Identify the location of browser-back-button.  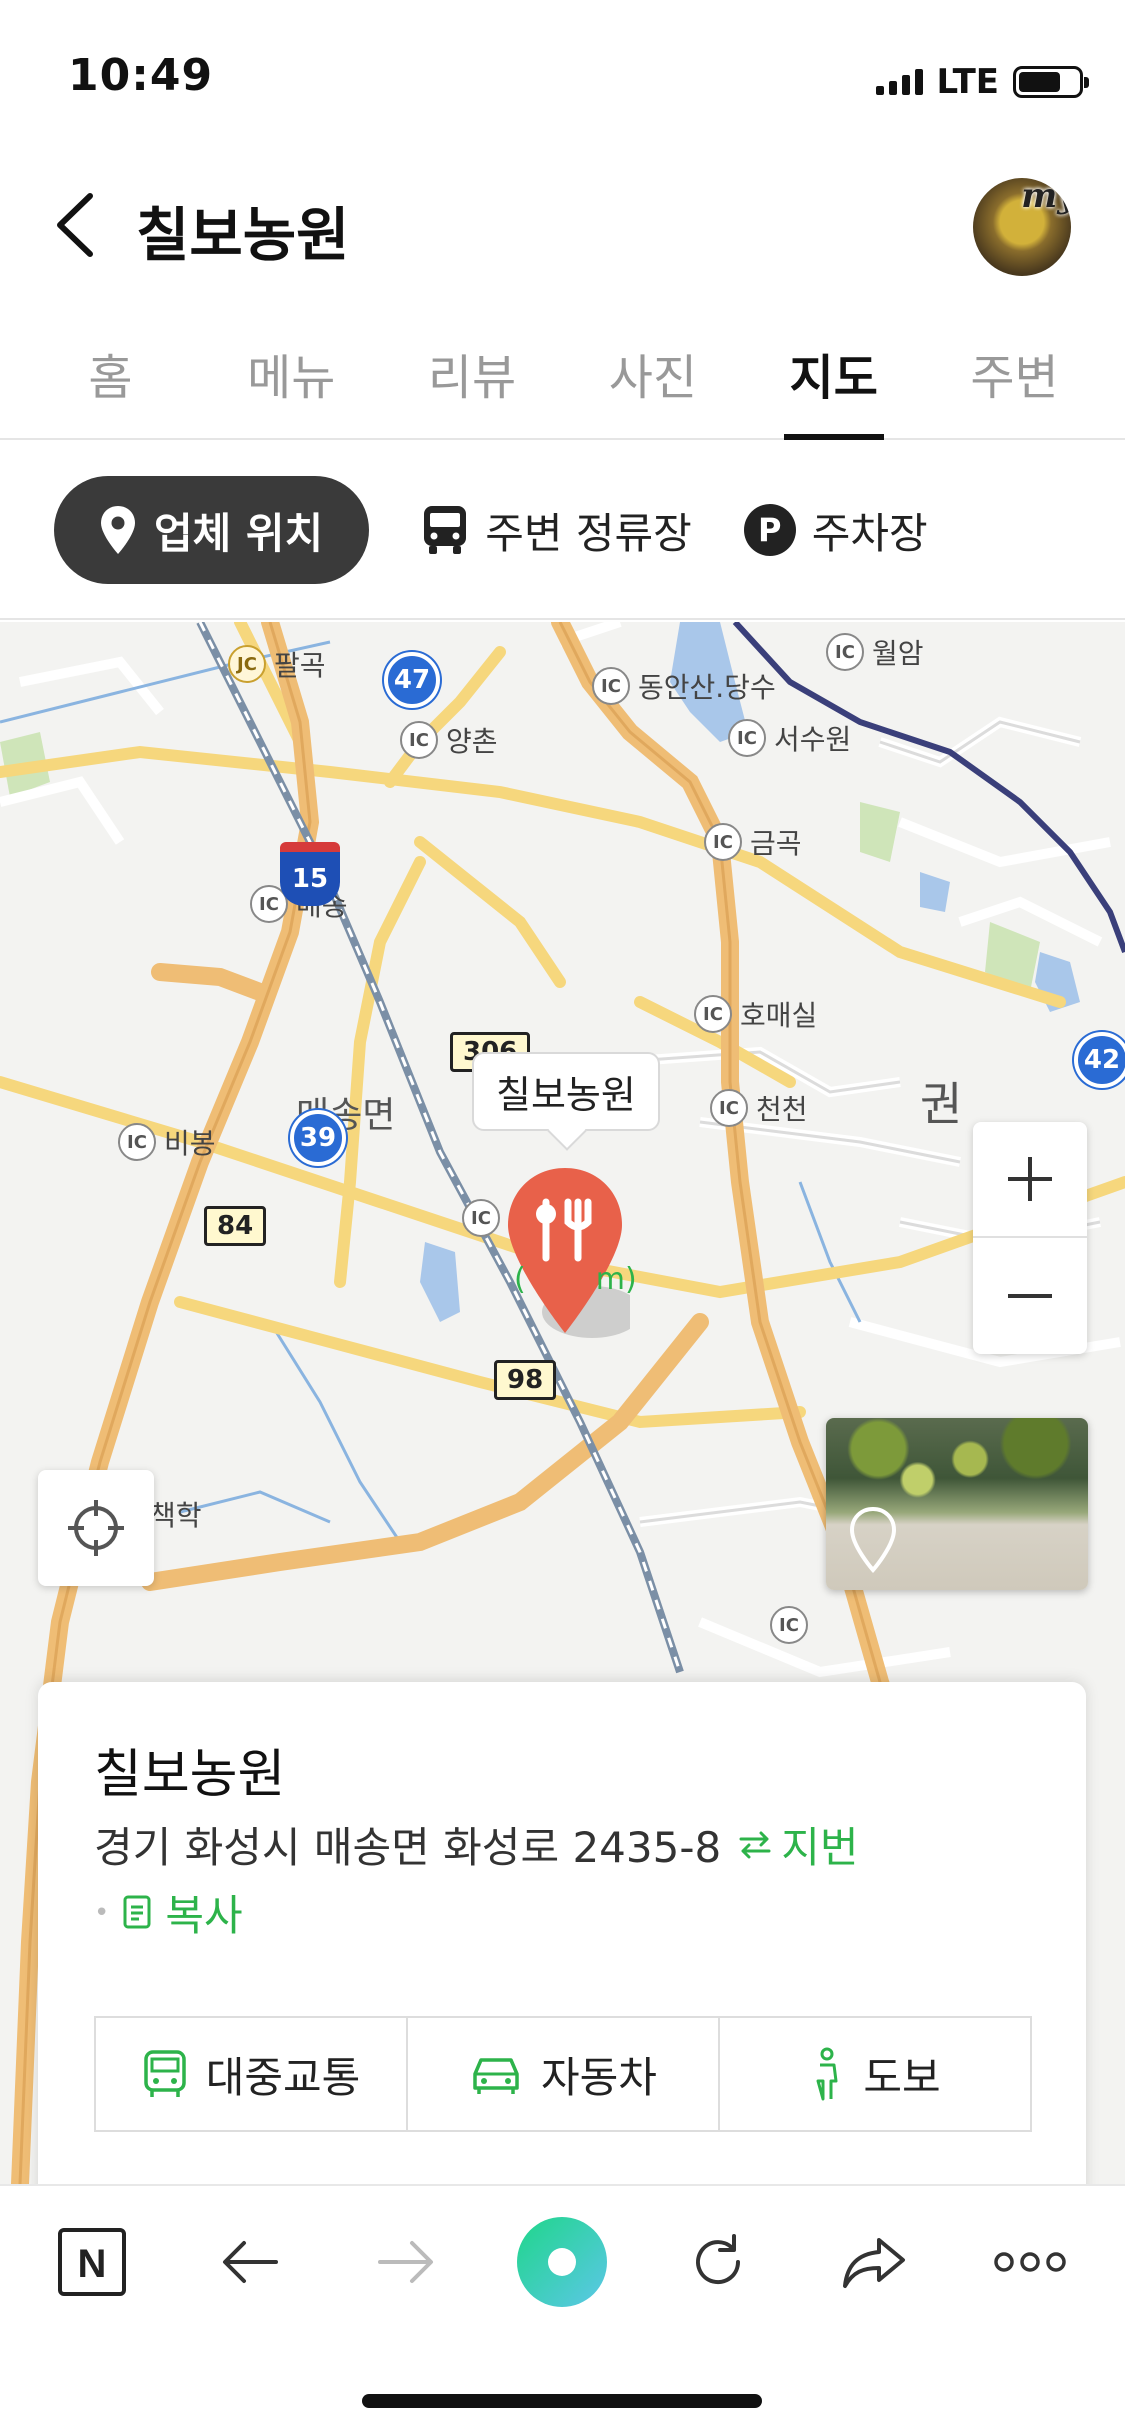
(250, 2262).